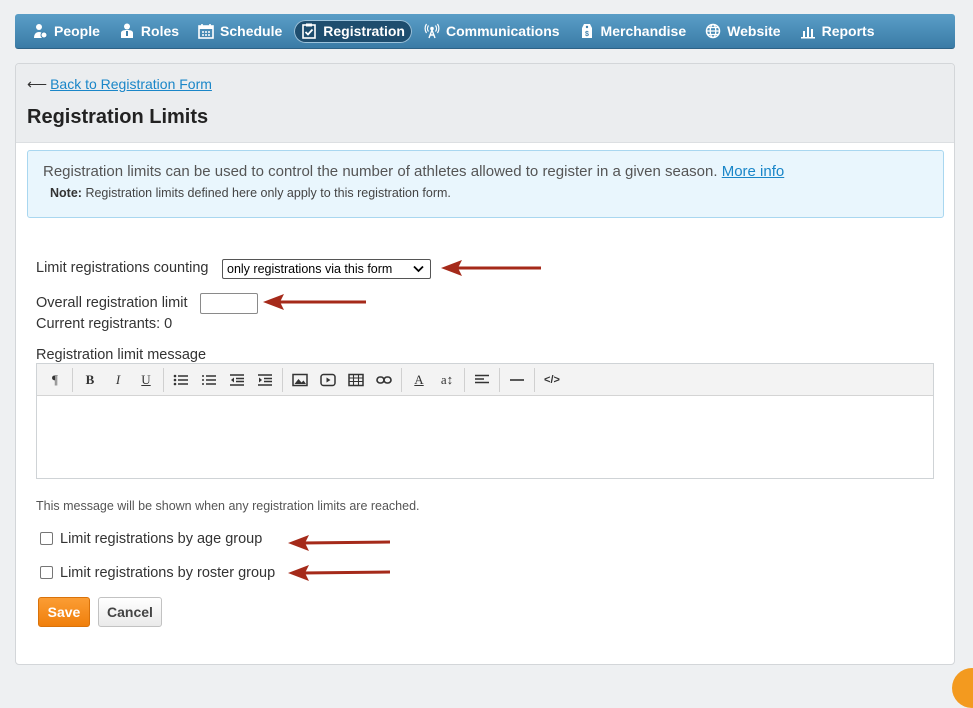 This screenshot has width=973, height=708. I want to click on nav-merchandise: $ Merchandise, so click(633, 31).